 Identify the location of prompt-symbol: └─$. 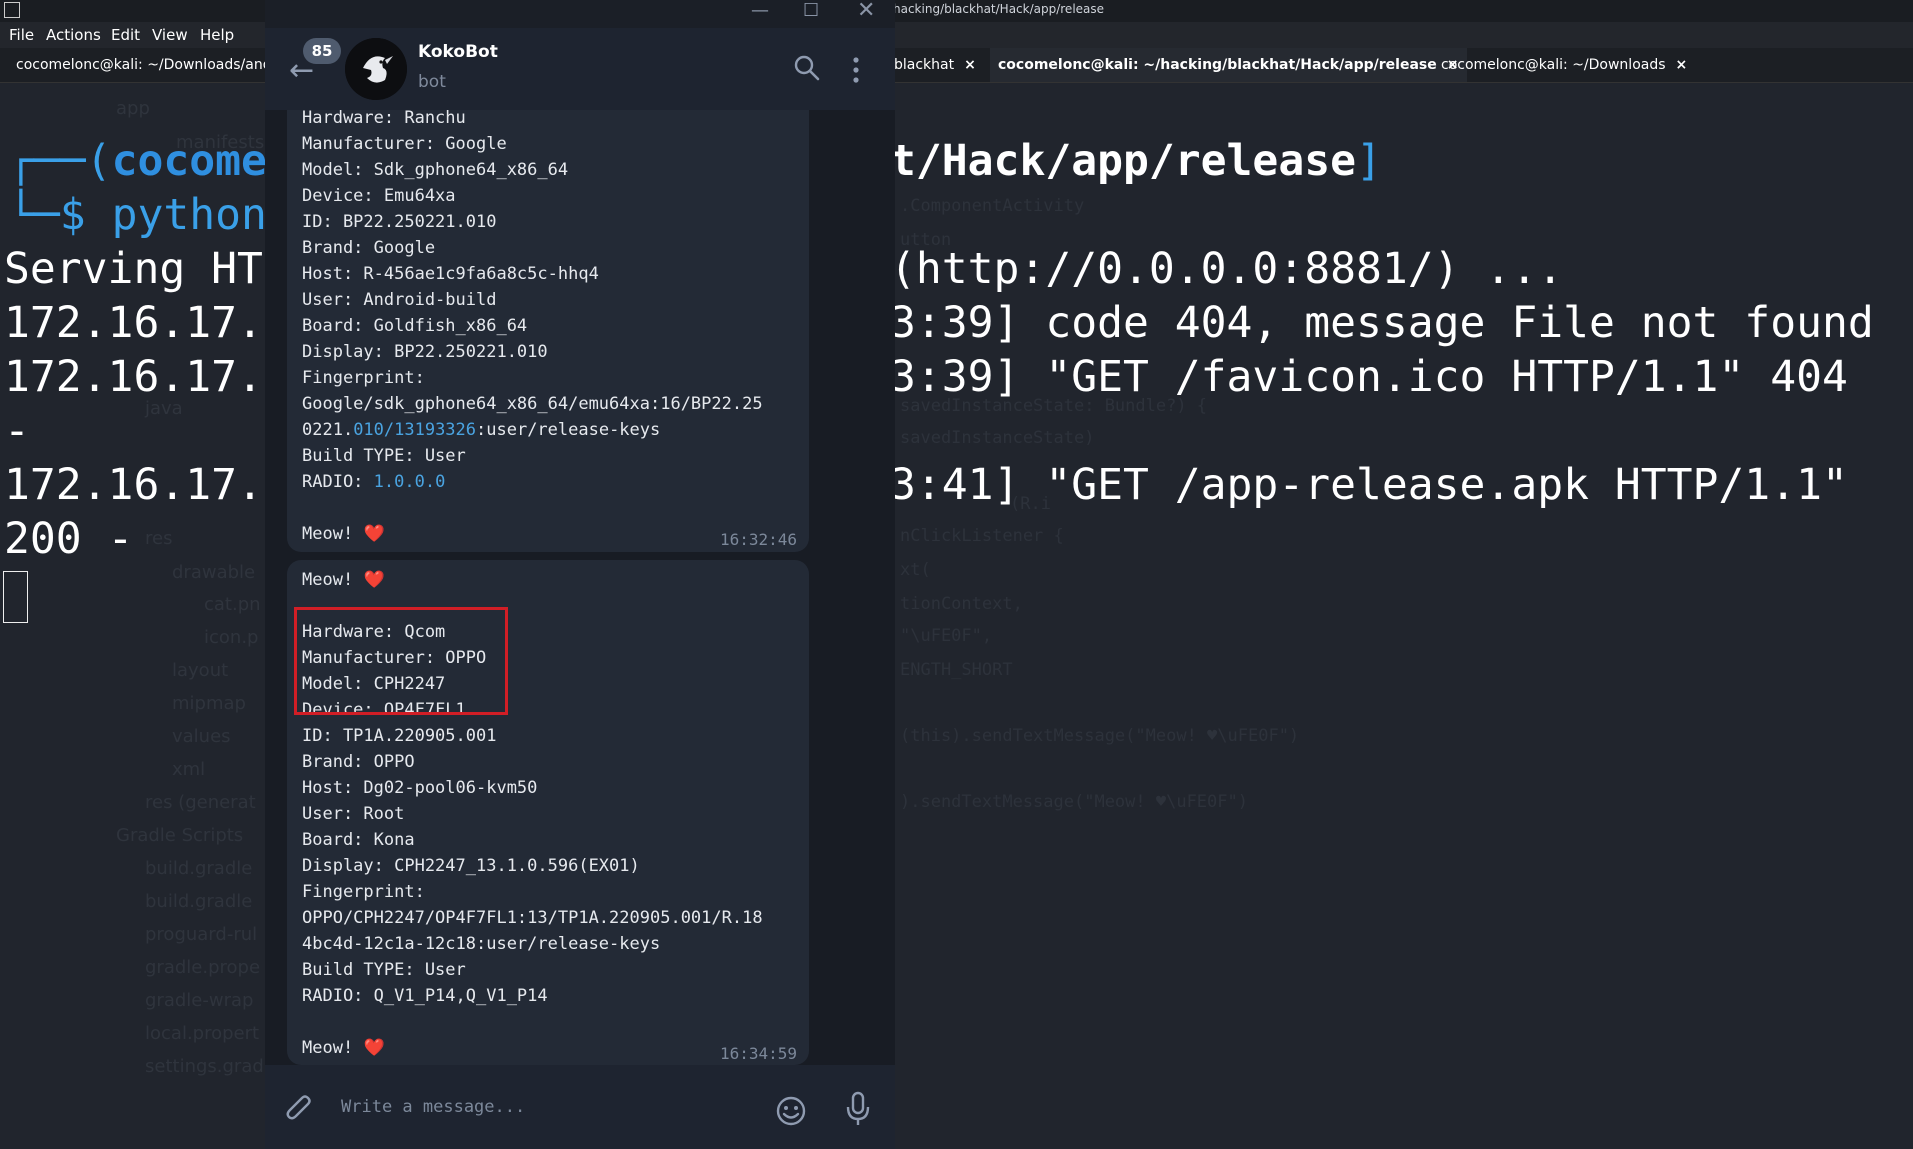
(47, 215).